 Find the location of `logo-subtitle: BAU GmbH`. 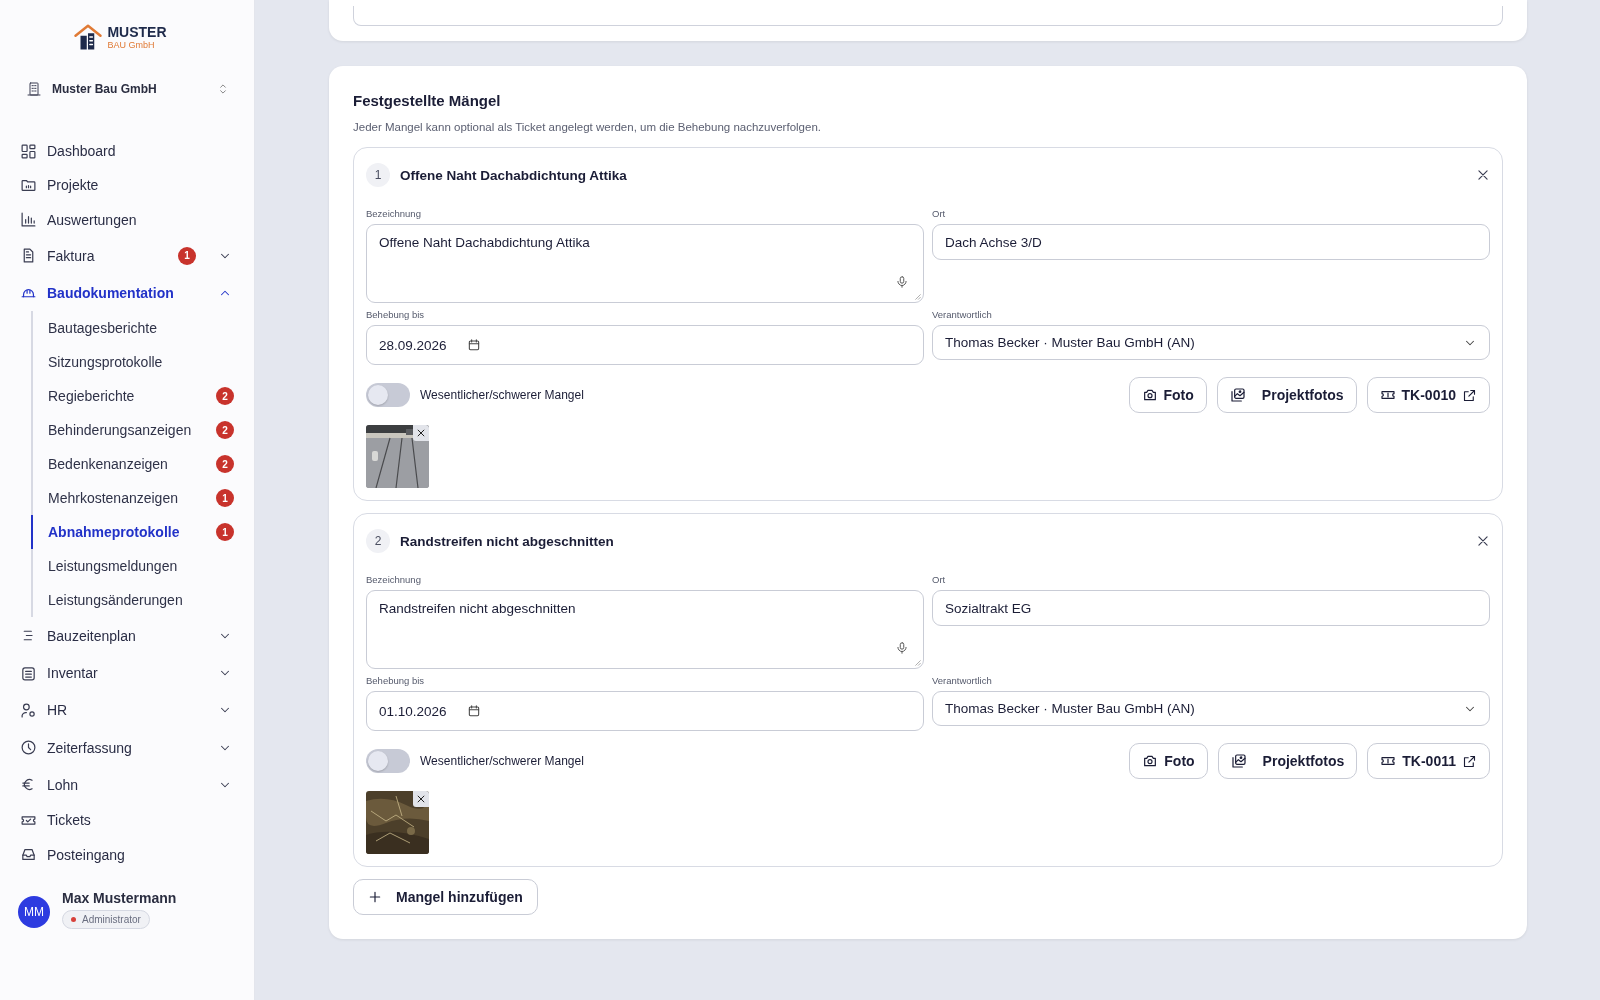

logo-subtitle: BAU GmbH is located at coordinates (131, 44).